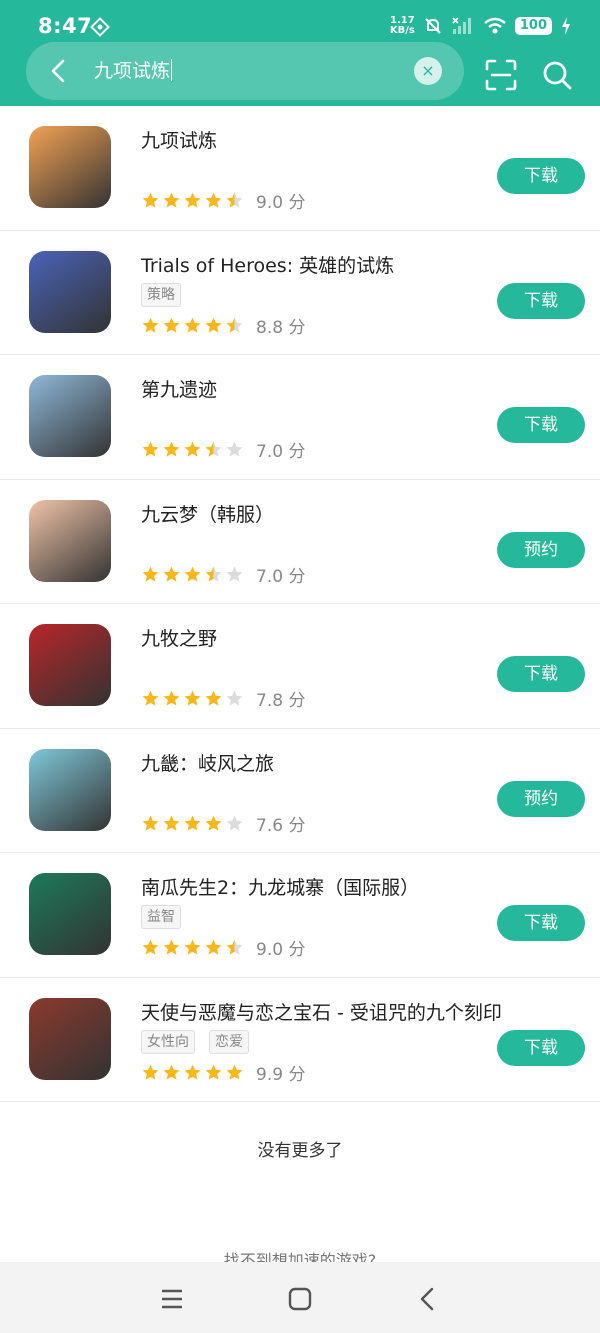 This screenshot has width=600, height=1333. What do you see at coordinates (133, 71) in the screenshot?
I see `search-input: 九项试炼` at bounding box center [133, 71].